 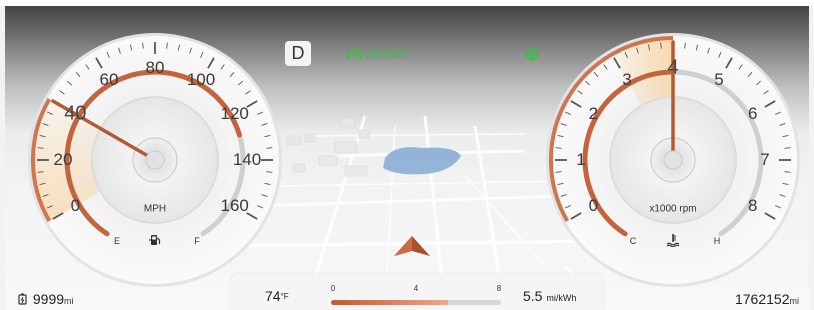 I want to click on rpm-tick-label: 2, so click(x=593, y=113).